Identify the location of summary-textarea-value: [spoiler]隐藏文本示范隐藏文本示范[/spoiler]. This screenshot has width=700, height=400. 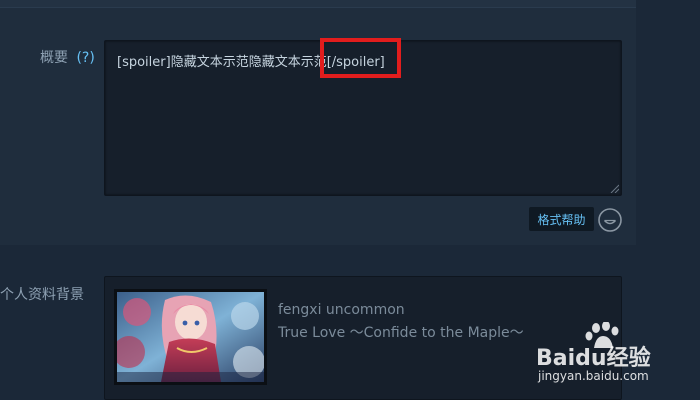
(251, 62).